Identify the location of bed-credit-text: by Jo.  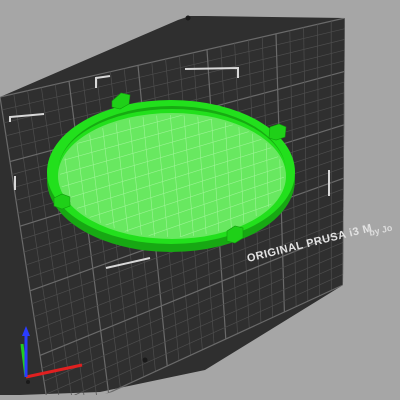
(381, 230).